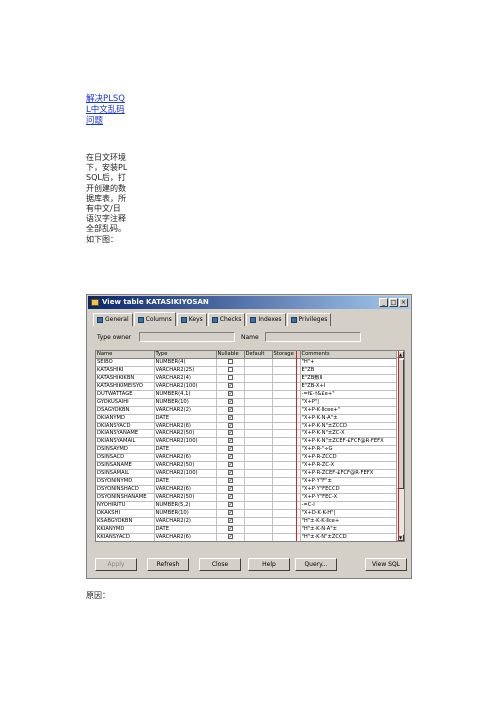  Describe the element at coordinates (230, 355) in the screenshot. I see `column-header: Nullable` at that location.